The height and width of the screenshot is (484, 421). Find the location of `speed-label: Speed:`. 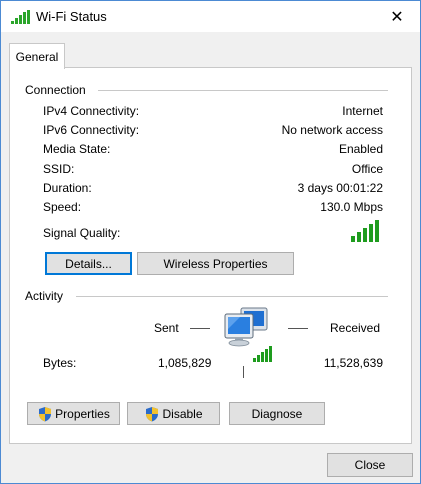

speed-label: Speed: is located at coordinates (62, 207).